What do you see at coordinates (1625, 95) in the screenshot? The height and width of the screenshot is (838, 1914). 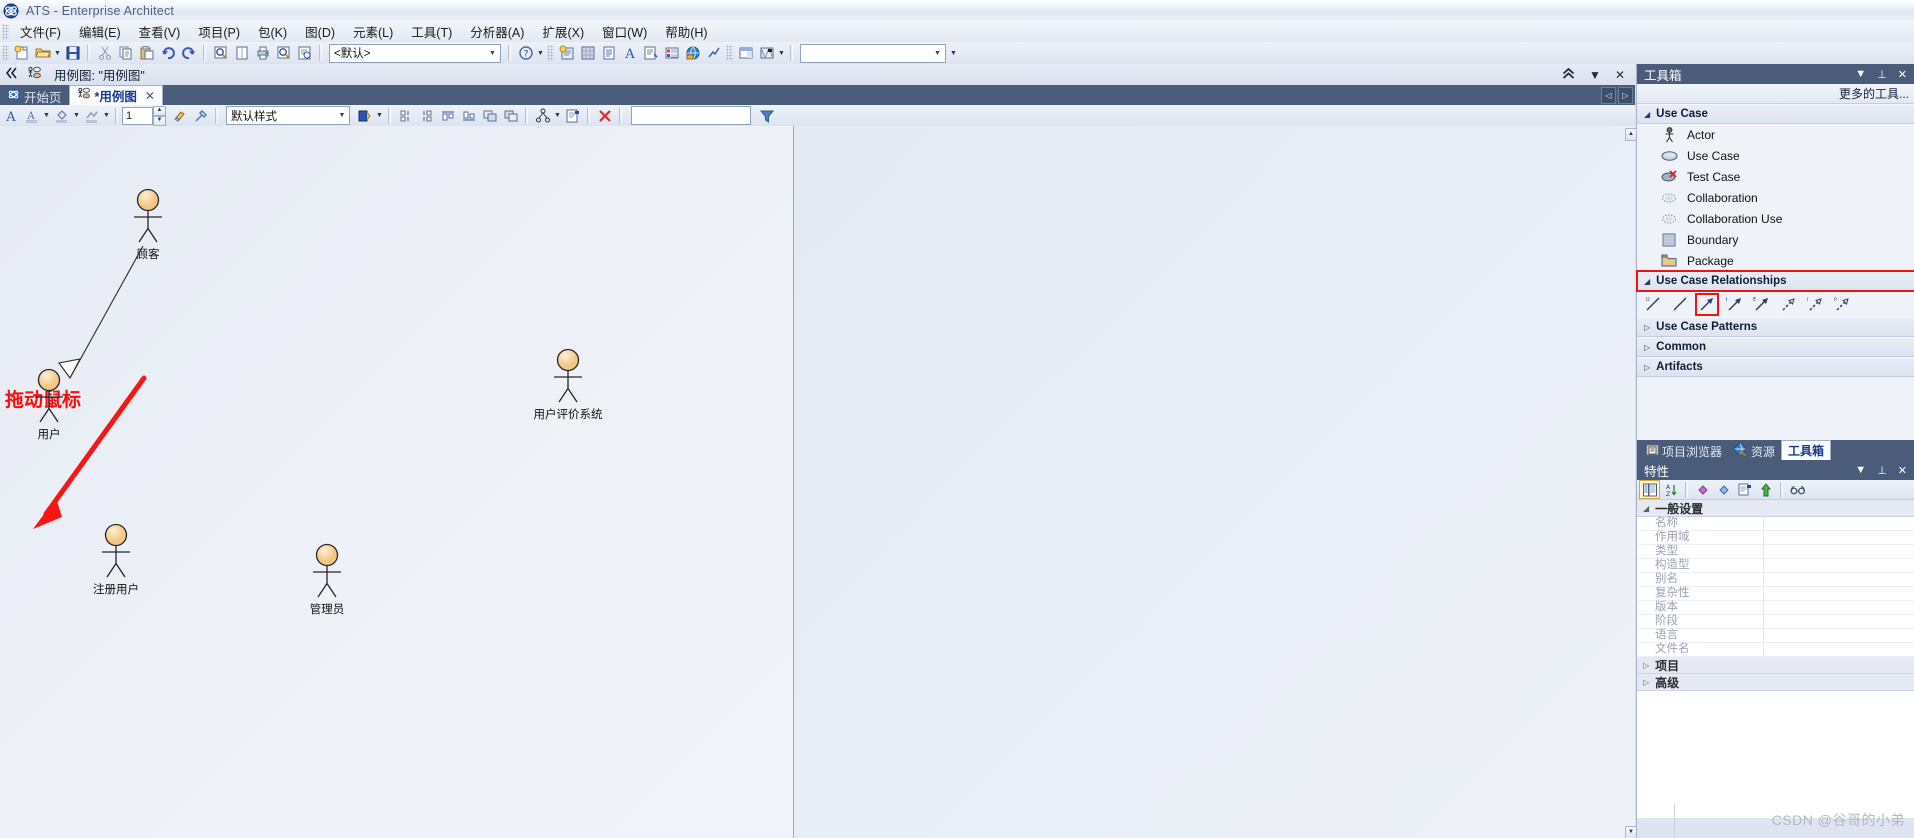 I see `tab-next-button: ▷` at bounding box center [1625, 95].